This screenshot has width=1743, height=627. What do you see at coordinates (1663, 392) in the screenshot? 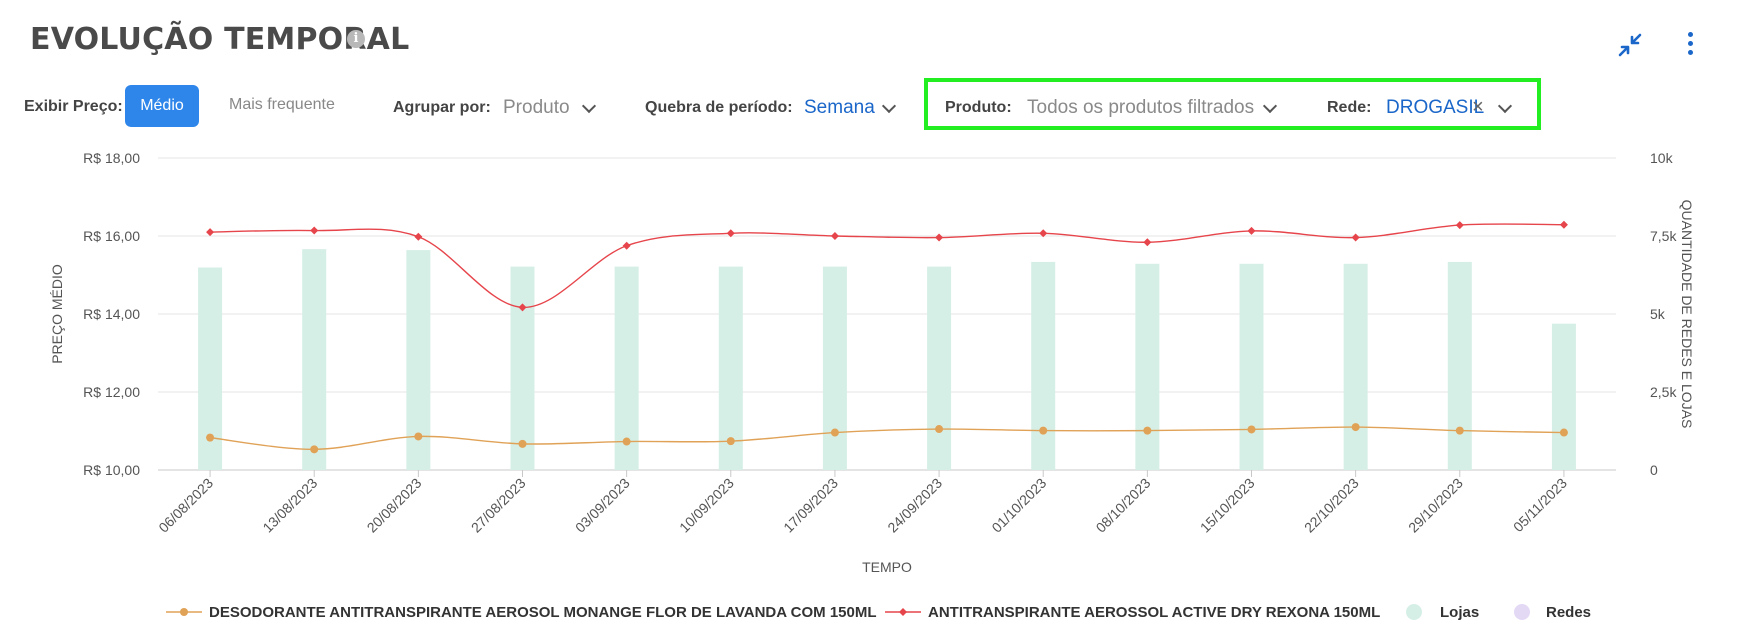
I see `y2-tick-label: 2,5k` at bounding box center [1663, 392].